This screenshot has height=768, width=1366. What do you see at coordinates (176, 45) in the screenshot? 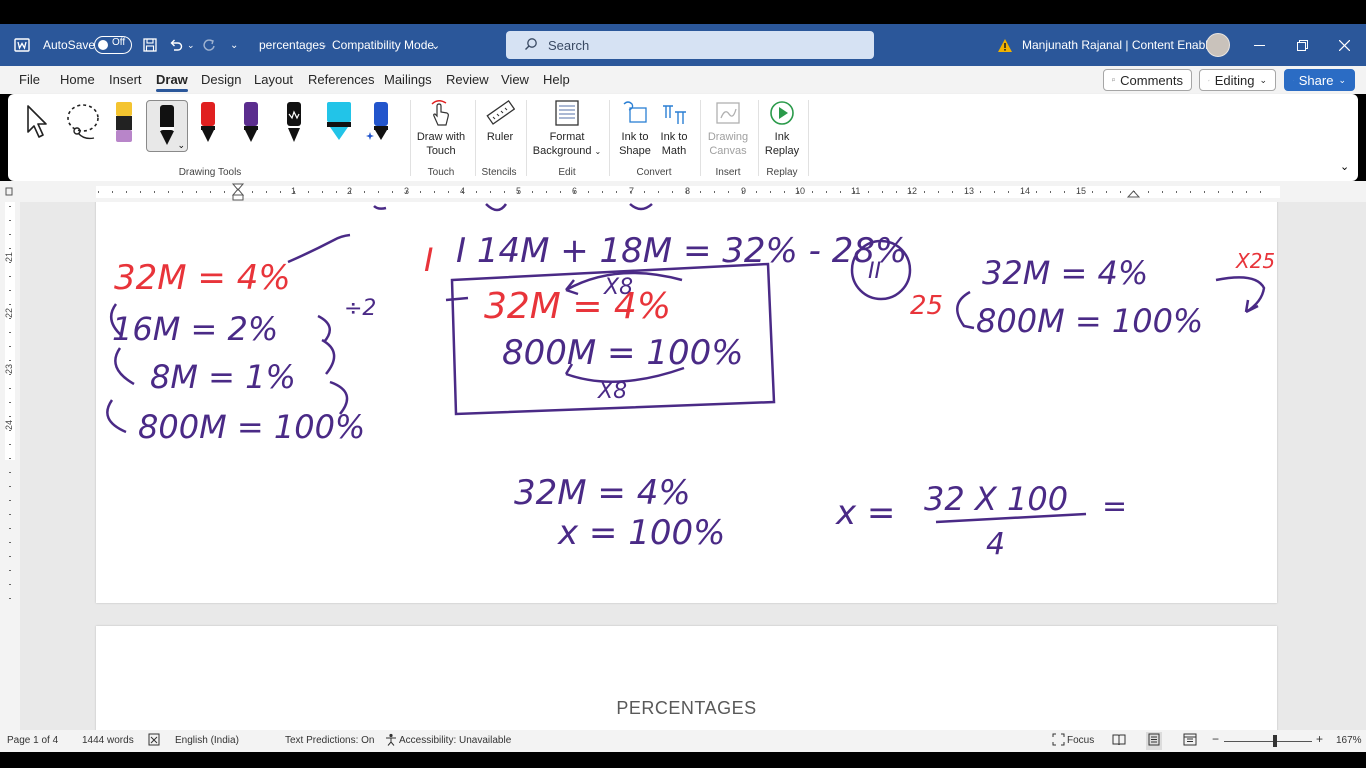
I see `undo-icon` at bounding box center [176, 45].